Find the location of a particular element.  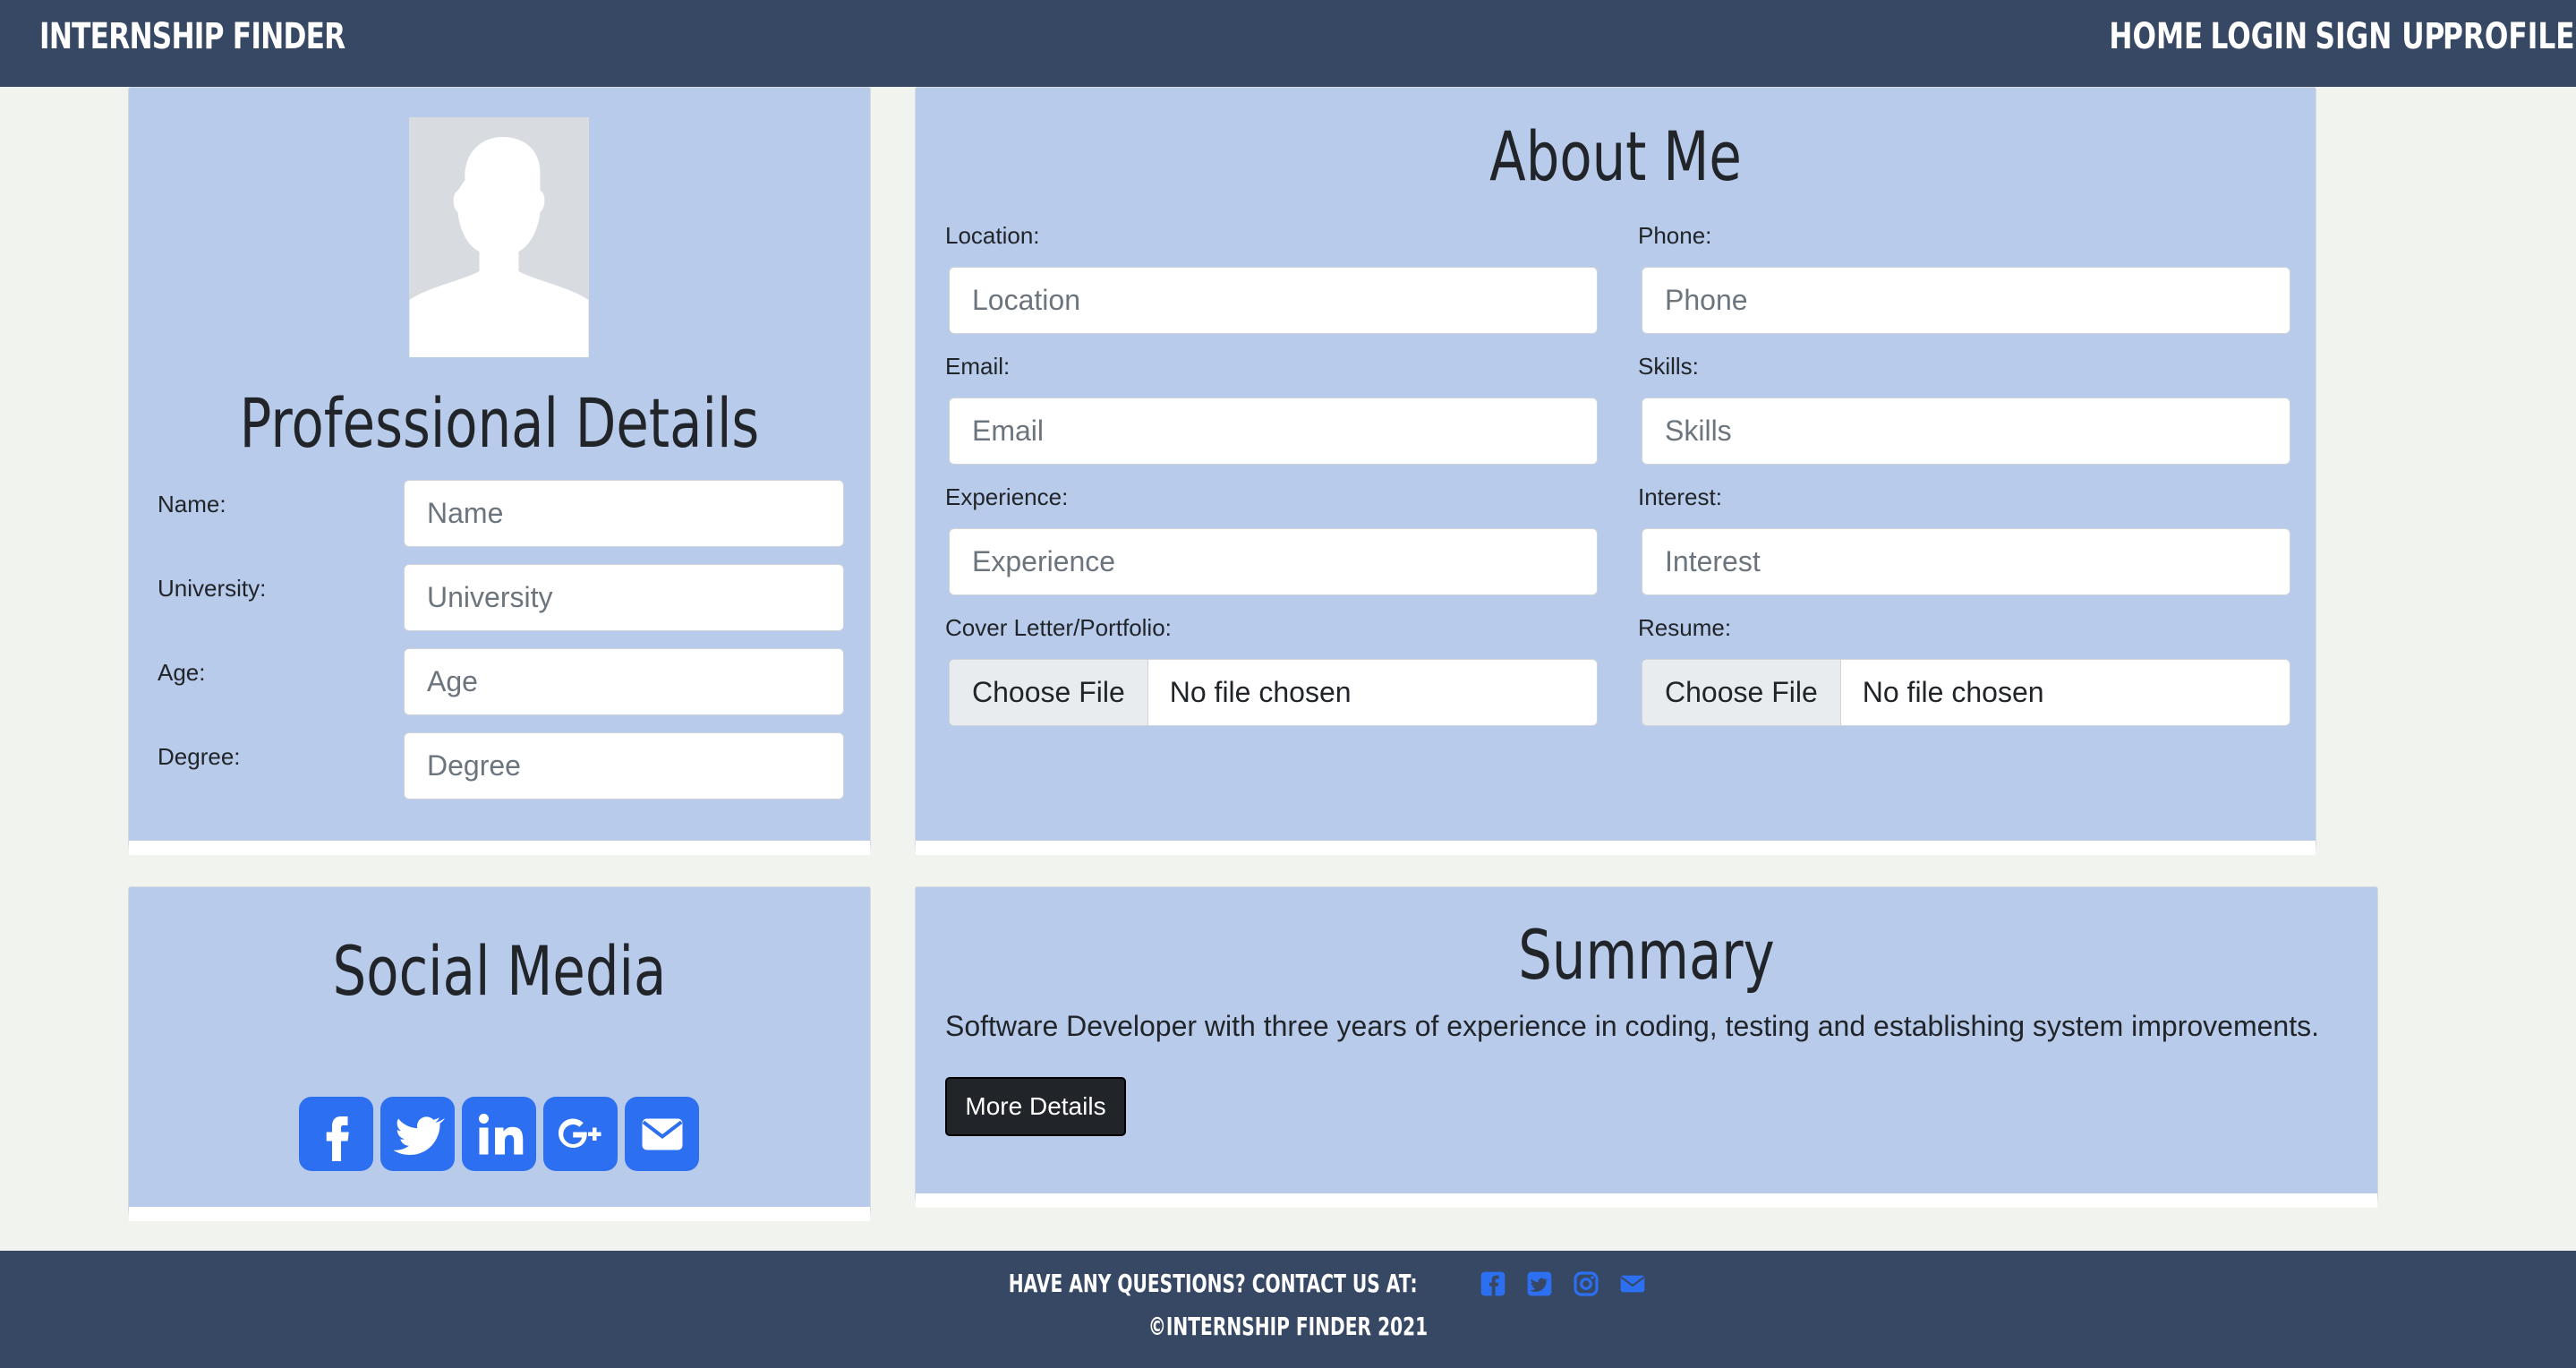

experience-input is located at coordinates (1273, 561).